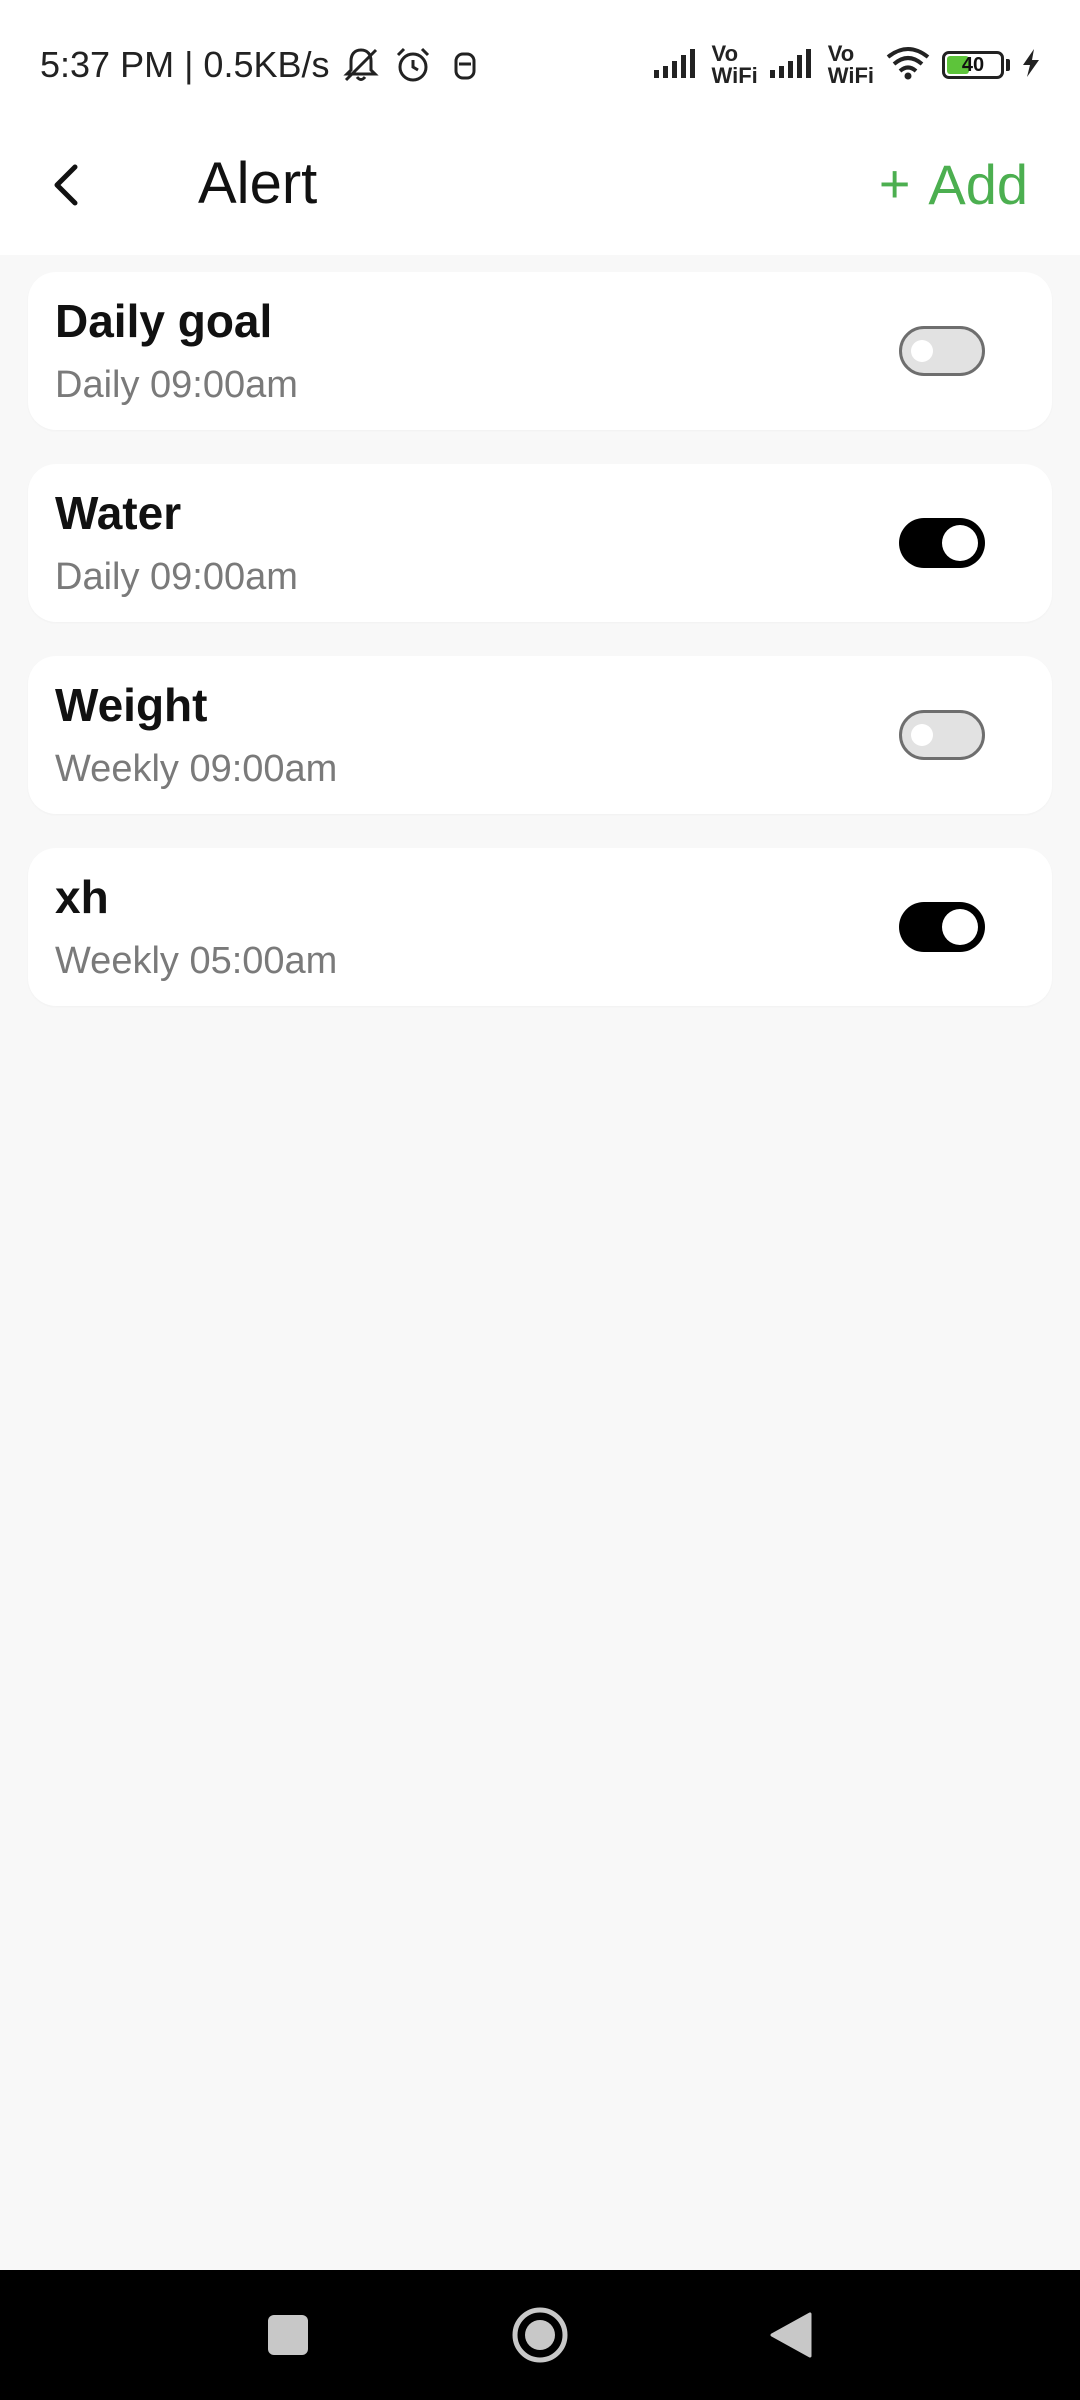  Describe the element at coordinates (540, 927) in the screenshot. I see `alert-item-xh: xh Weekly 05:00am` at that location.